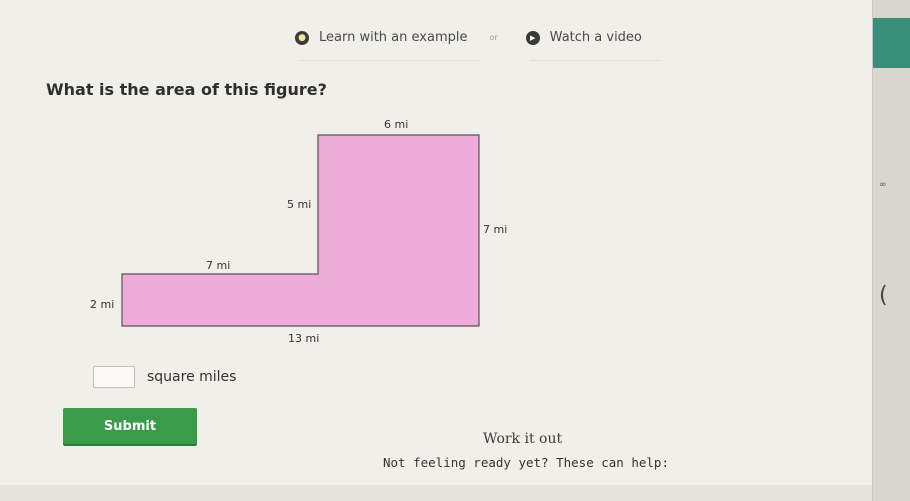 Image resolution: width=910 pixels, height=501 pixels. Describe the element at coordinates (192, 377) in the screenshot. I see `unit-label: square miles` at that location.